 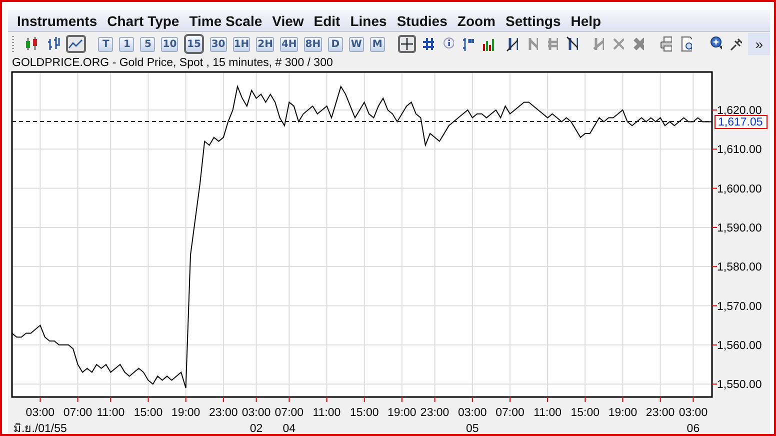 What do you see at coordinates (126, 44) in the screenshot?
I see `timescale-button: 1` at bounding box center [126, 44].